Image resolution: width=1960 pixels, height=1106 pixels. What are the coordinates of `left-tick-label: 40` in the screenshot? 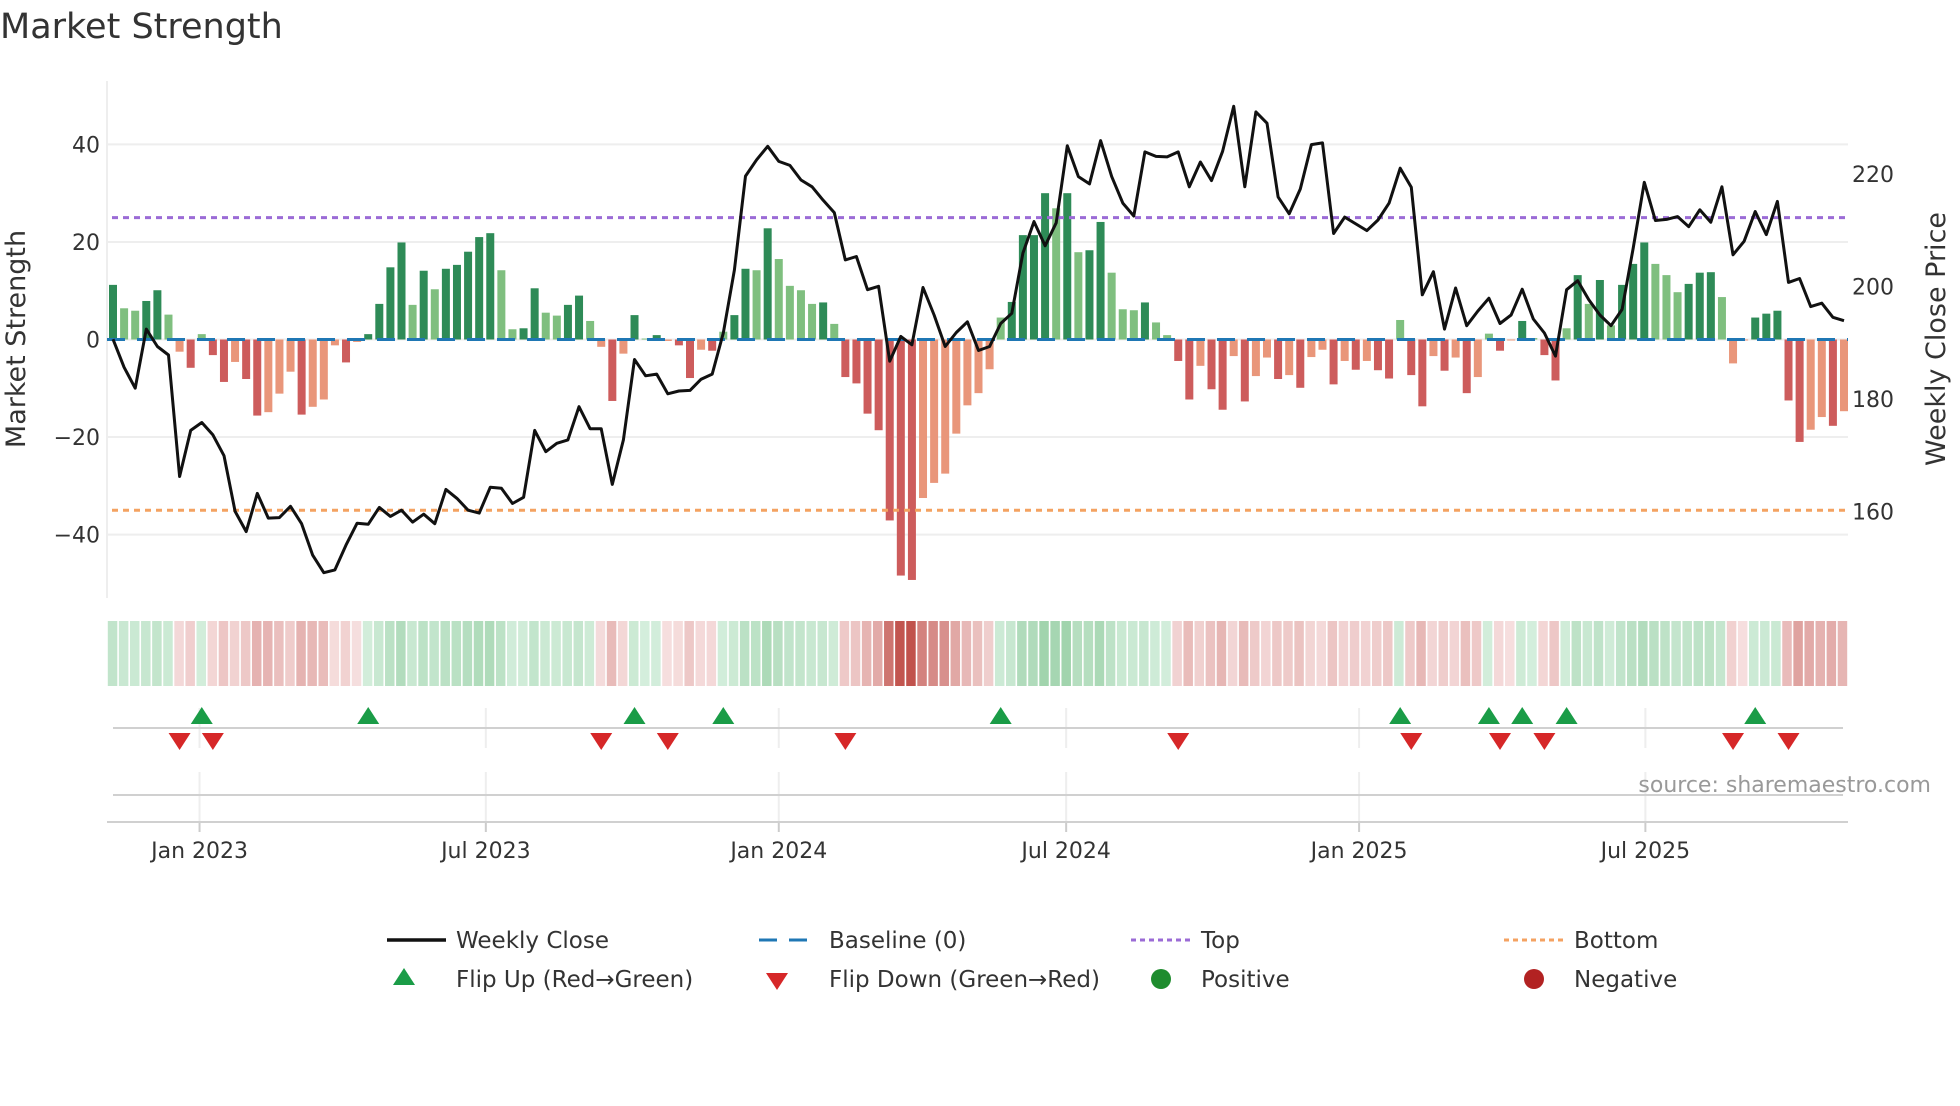 It's located at (86, 145).